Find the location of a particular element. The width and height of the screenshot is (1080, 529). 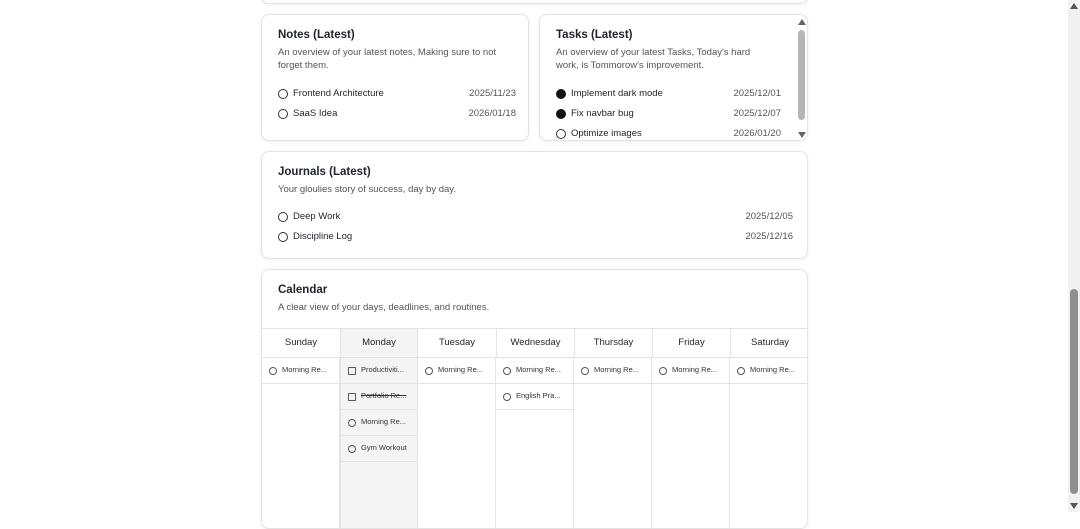

list-item: Optimize images 2026/01/20 is located at coordinates (668, 133).